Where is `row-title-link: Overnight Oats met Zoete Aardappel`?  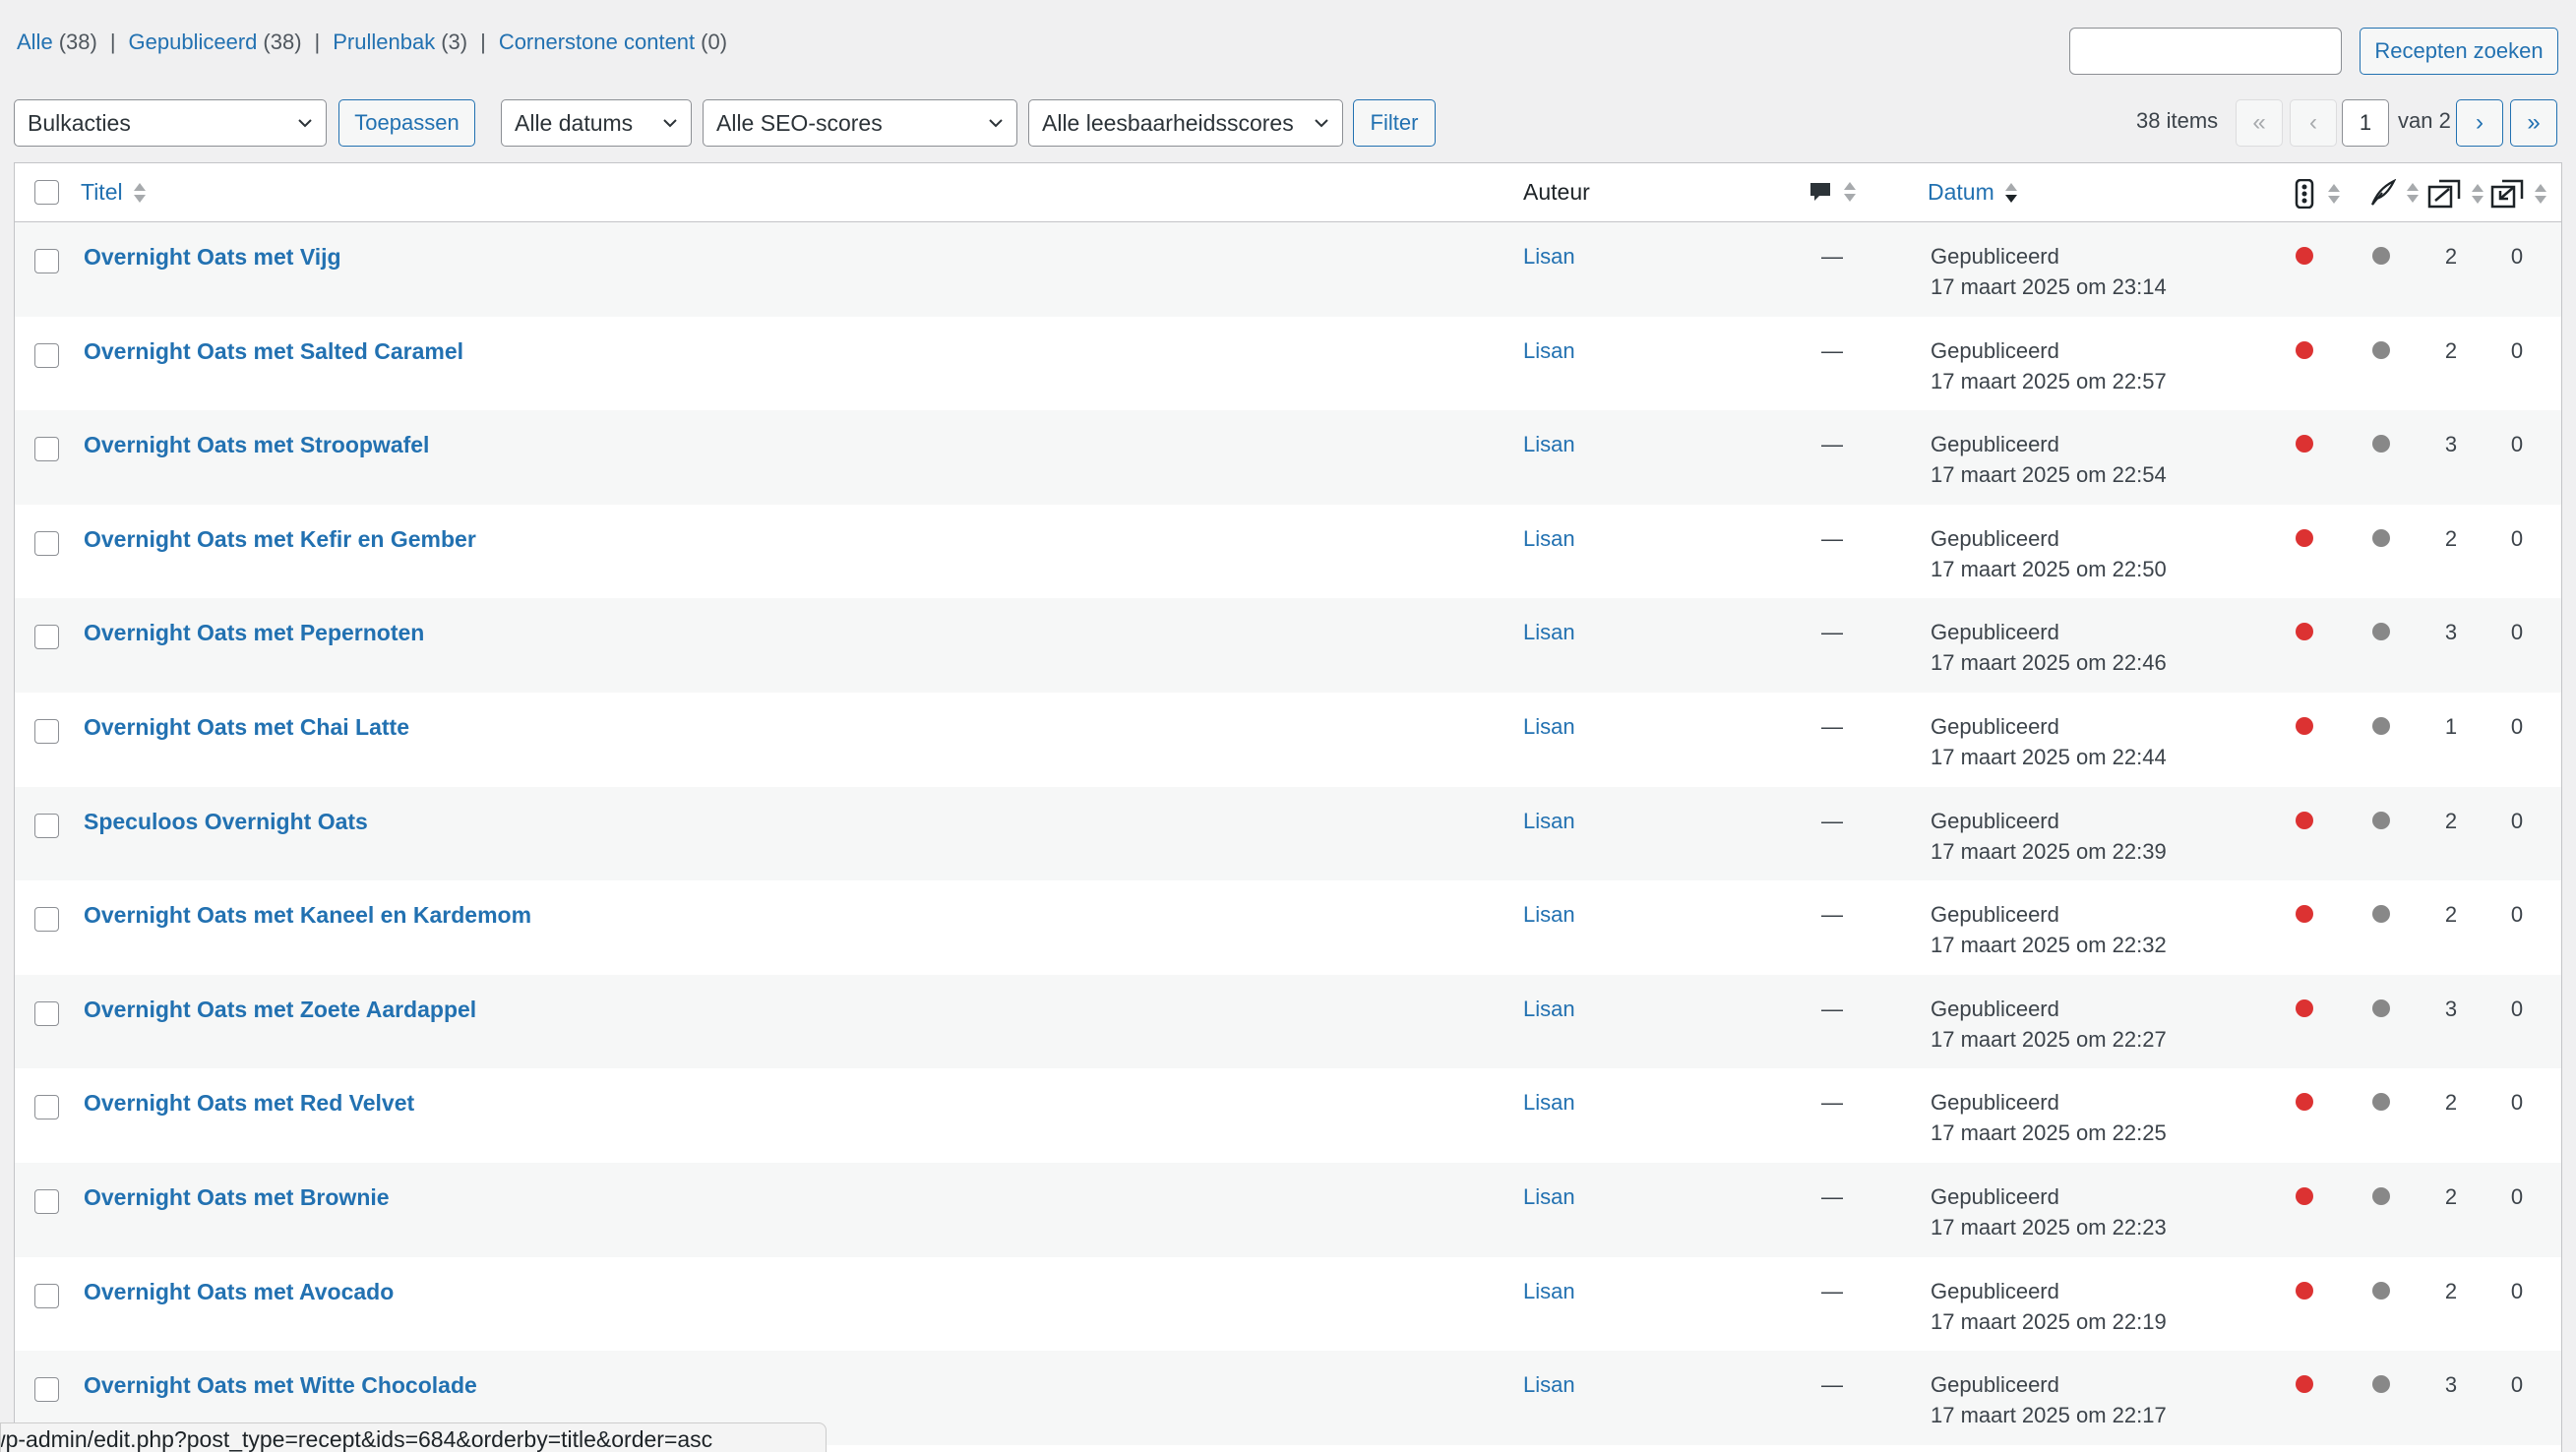
row-title-link: Overnight Oats met Zoete Aardappel is located at coordinates (280, 1010).